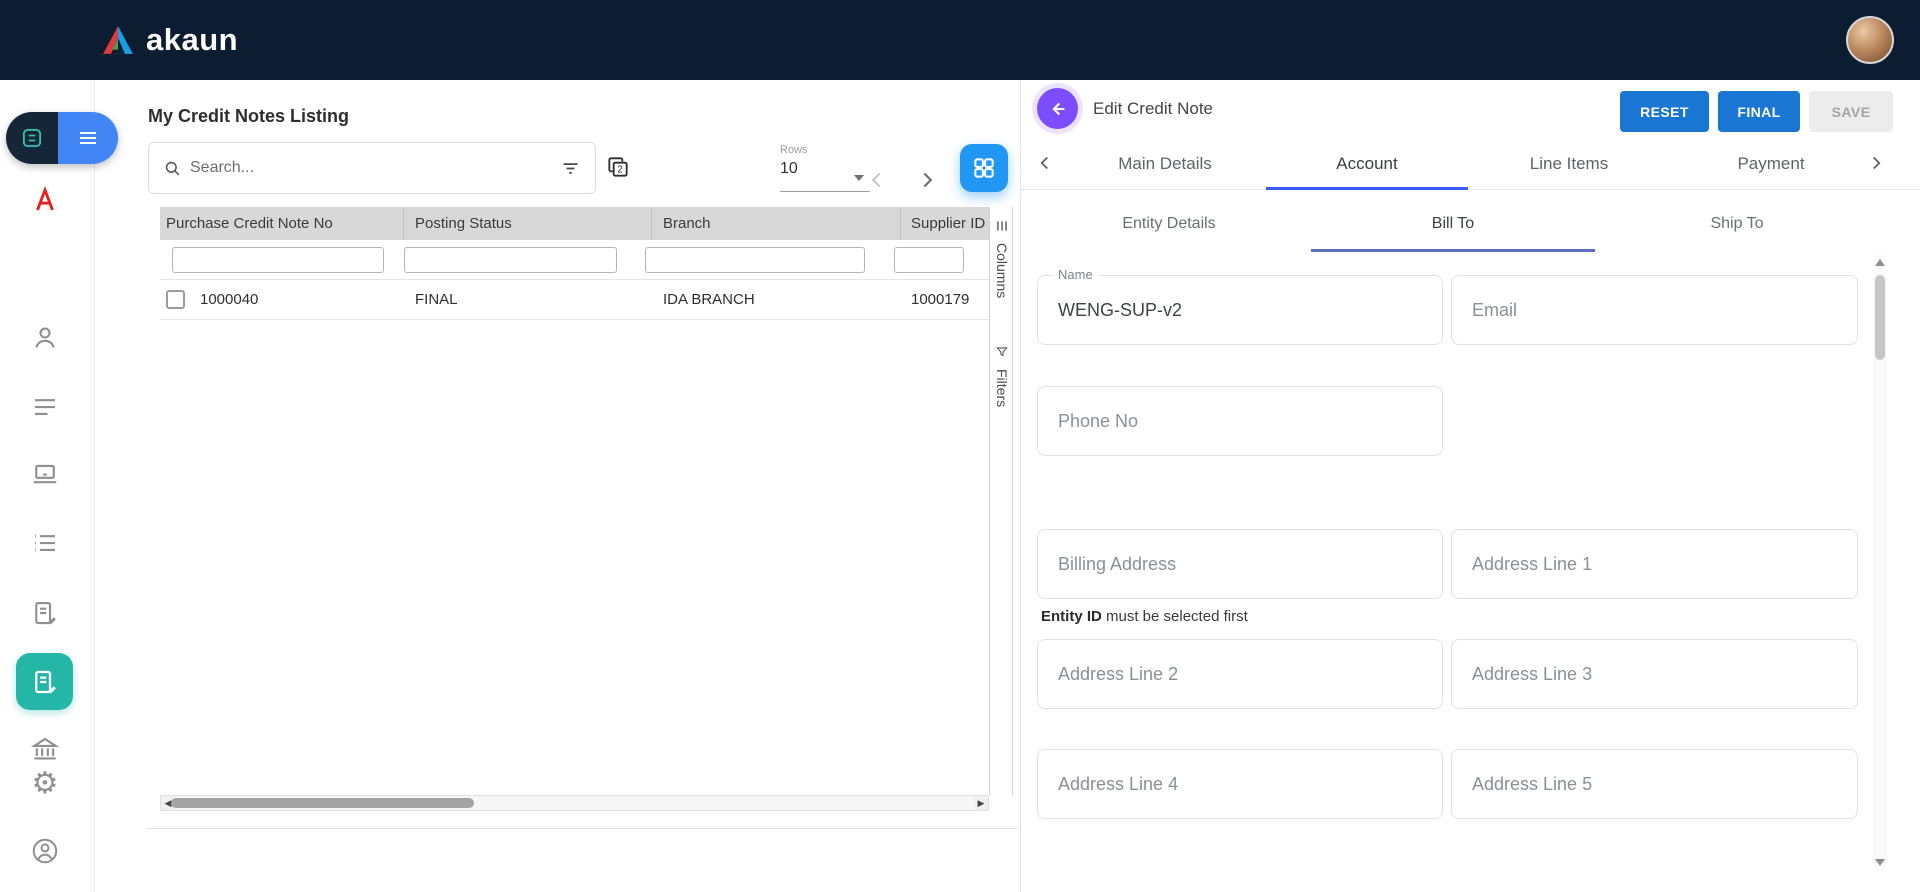  I want to click on ledger-icon, so click(45, 543).